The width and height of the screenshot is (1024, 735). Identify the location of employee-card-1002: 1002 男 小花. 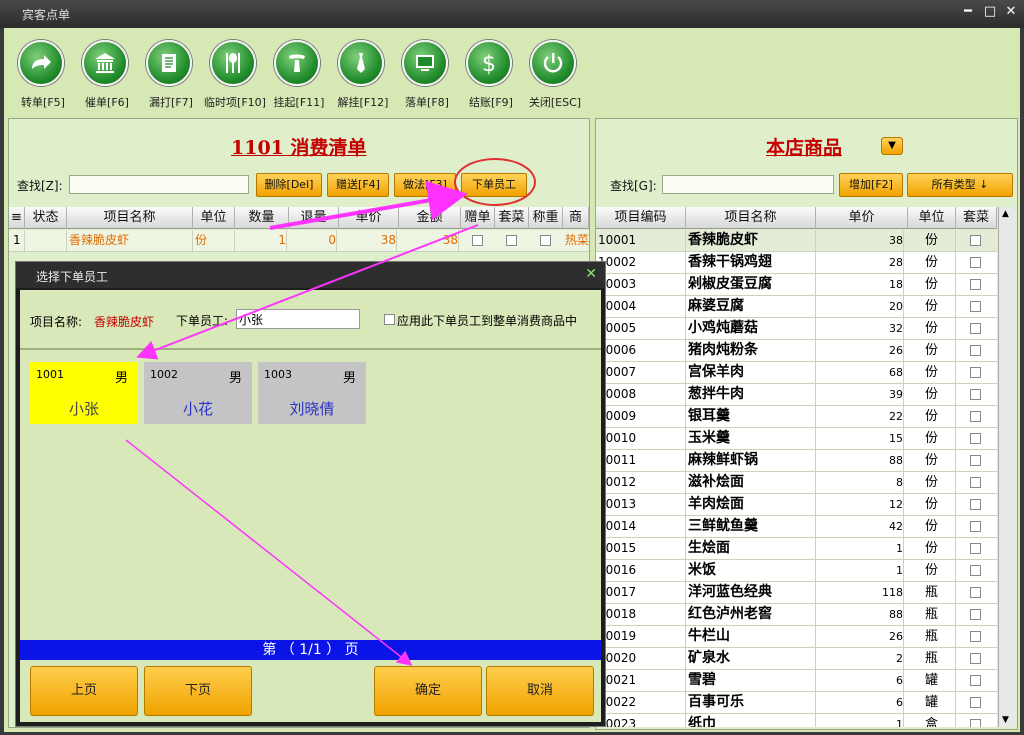
(198, 393).